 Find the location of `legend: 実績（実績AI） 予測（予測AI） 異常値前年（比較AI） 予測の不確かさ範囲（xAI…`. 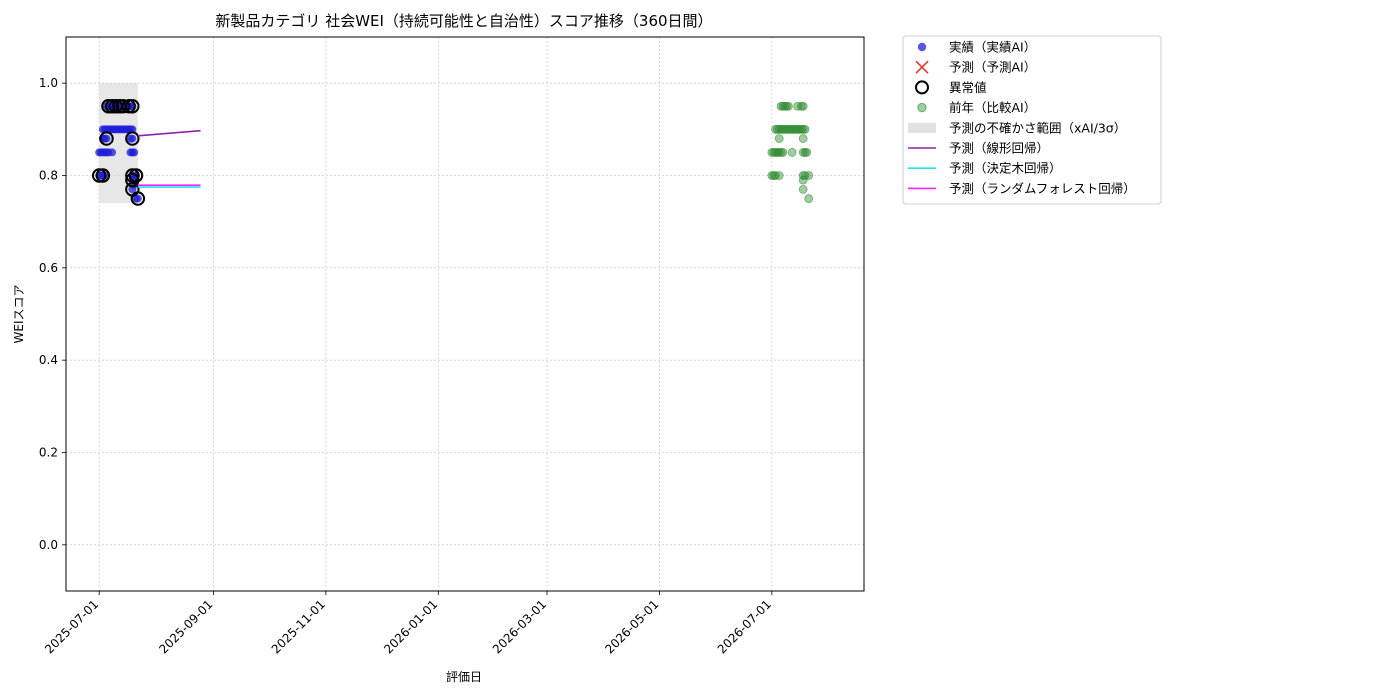

legend: 実績（実績AI） 予測（予測AI） 異常値前年（比較AI） 予測の不確かさ範囲（xAI… is located at coordinates (1032, 120).